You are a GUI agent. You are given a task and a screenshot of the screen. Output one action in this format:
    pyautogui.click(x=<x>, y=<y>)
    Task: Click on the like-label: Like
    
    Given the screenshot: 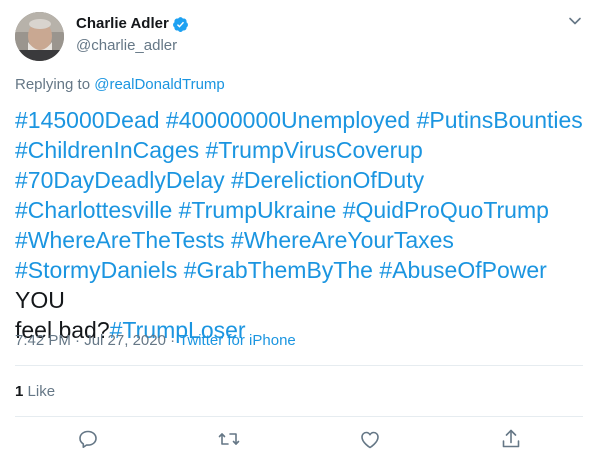 What is the action you would take?
    pyautogui.click(x=41, y=391)
    